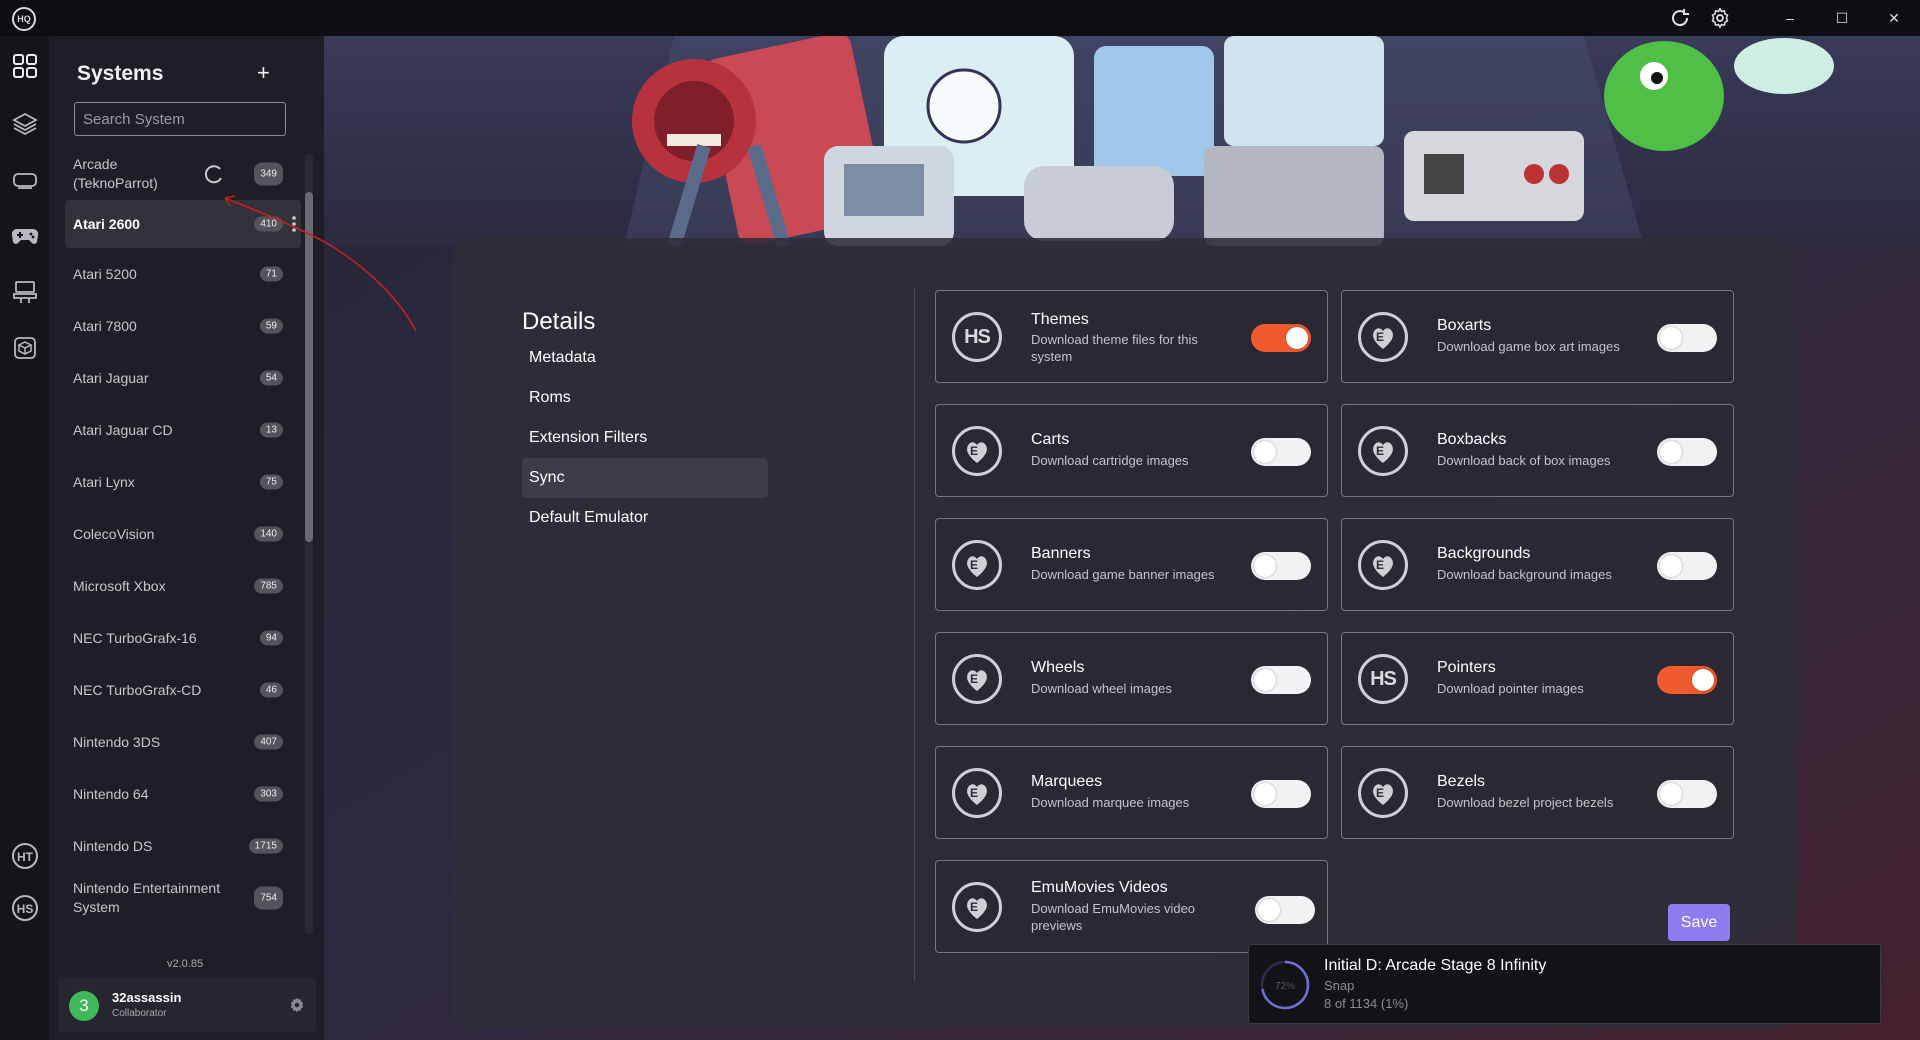 Image resolution: width=1920 pixels, height=1040 pixels. Describe the element at coordinates (1131, 564) in the screenshot. I see `sync-card-banners: E Banners Download game banner images` at that location.